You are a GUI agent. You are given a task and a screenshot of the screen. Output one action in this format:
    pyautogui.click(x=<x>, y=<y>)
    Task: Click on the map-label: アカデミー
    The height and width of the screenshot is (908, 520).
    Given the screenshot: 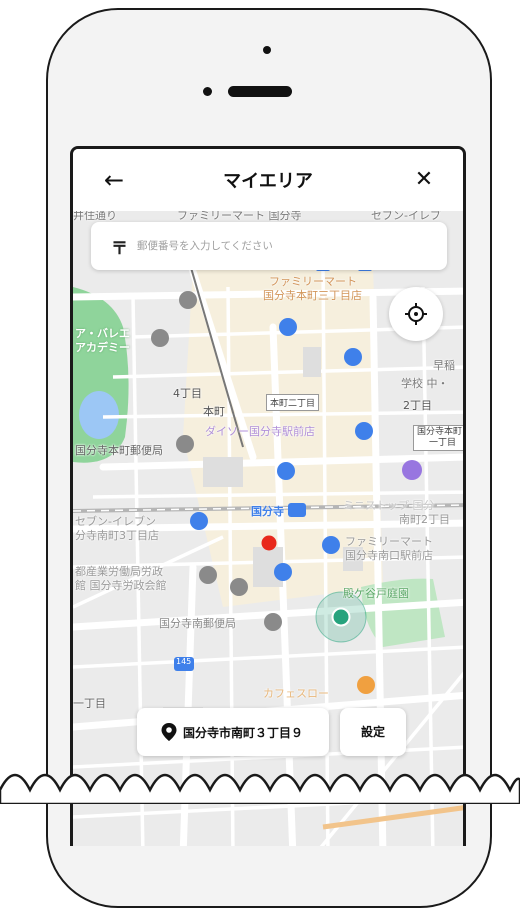 What is the action you would take?
    pyautogui.click(x=102, y=347)
    